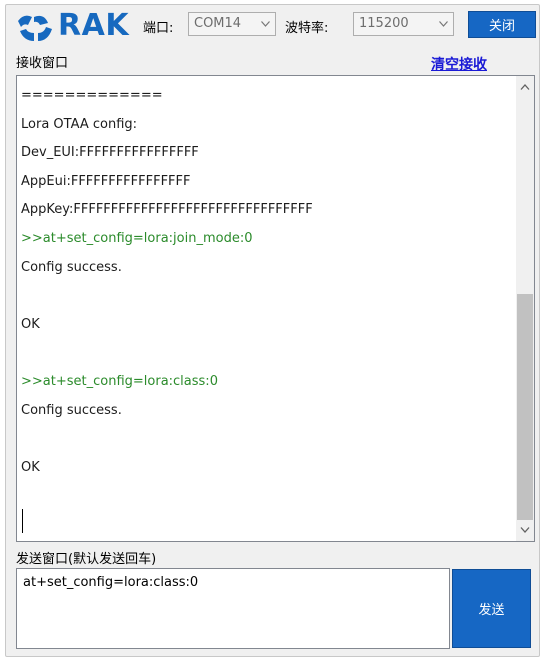 This screenshot has width=547, height=662. Describe the element at coordinates (167, 210) in the screenshot. I see `receive-line: AppKey:FFFFFFFFFFFFFFFFFFFFFFFFFFFFFFFF` at that location.